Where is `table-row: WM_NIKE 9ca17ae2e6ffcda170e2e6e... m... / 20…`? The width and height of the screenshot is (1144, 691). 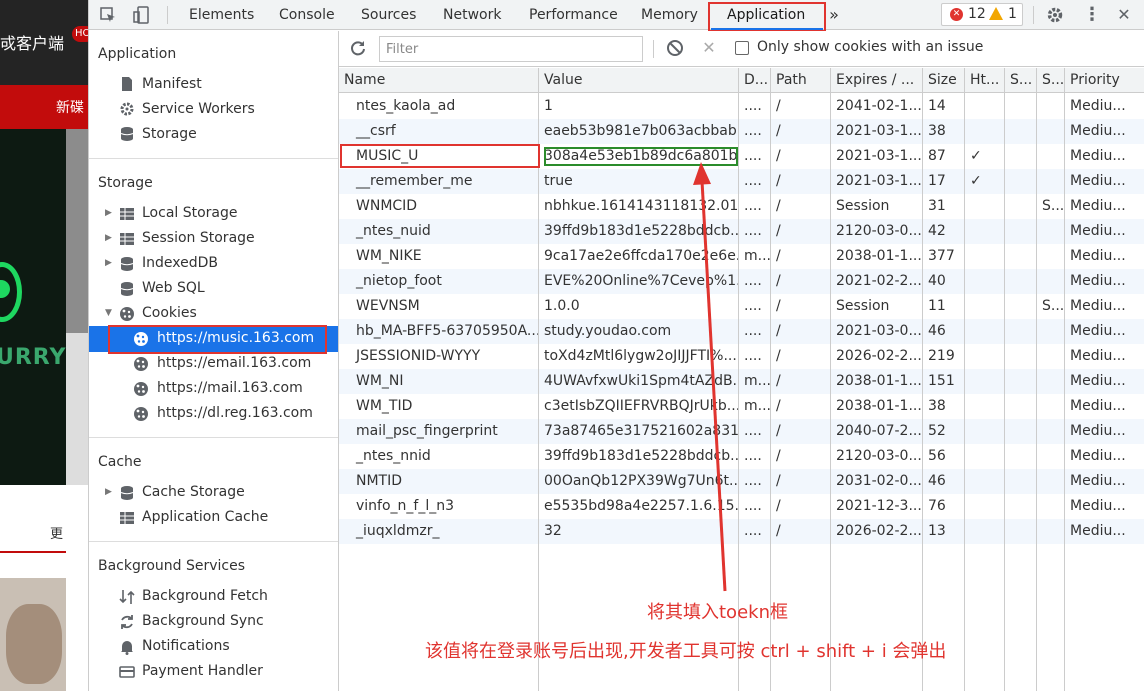 table-row: WM_NIKE 9ca17ae2e6ffcda170e2e6e... m... / 20… is located at coordinates (741, 256).